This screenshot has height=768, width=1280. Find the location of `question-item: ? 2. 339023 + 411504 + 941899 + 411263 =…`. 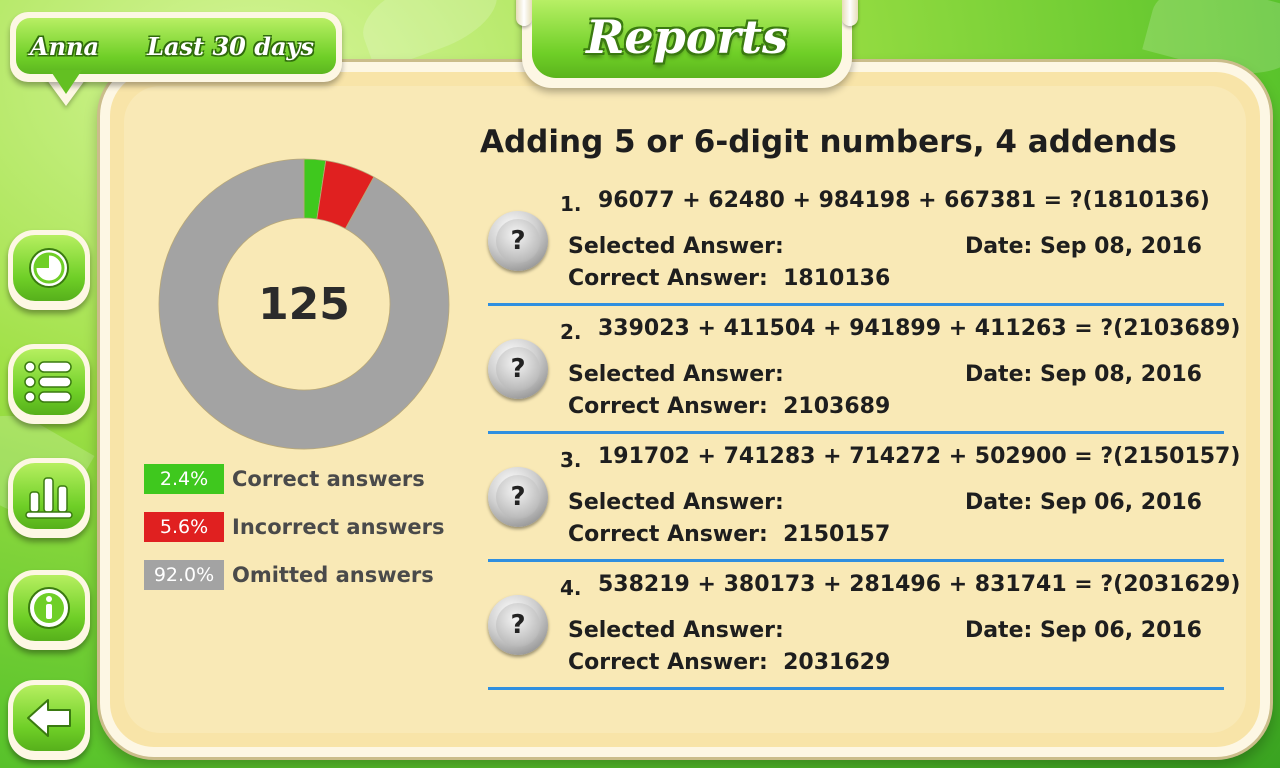

question-item: ? 2. 339023 + 411504 + 941899 + 411263 =… is located at coordinates (864, 370).